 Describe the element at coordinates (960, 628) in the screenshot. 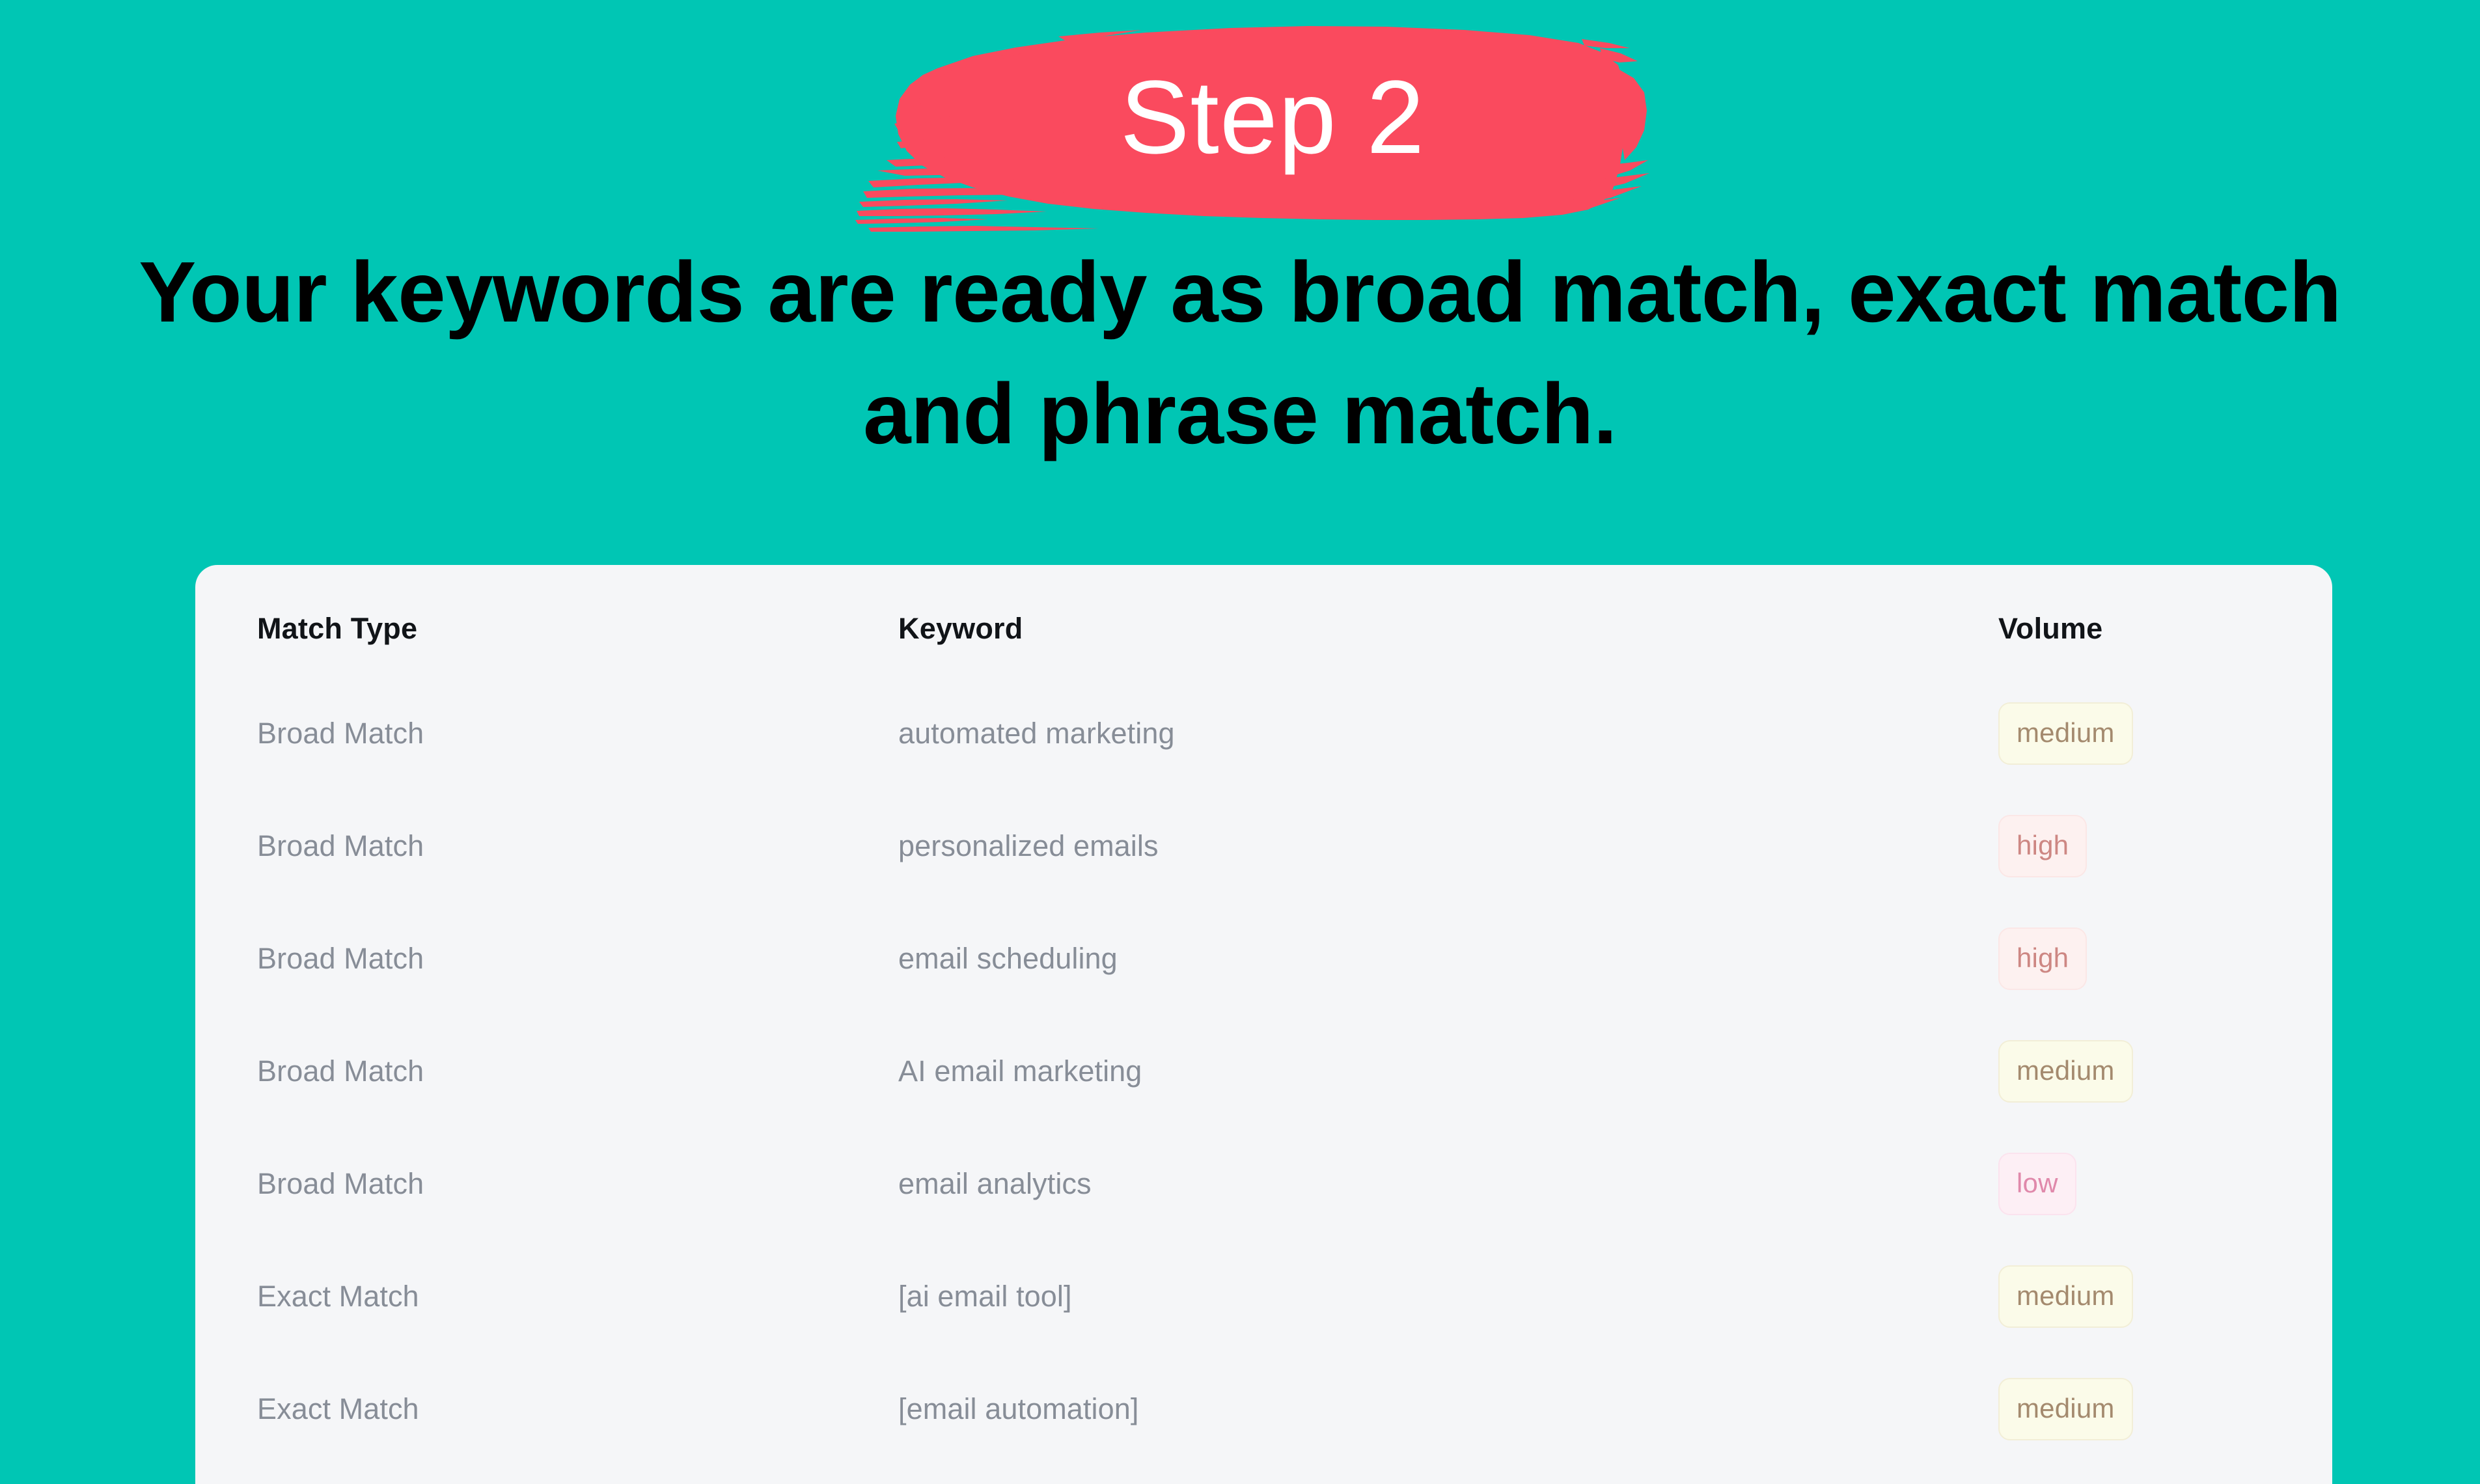

I see `column-header-keyword: Keyword` at that location.